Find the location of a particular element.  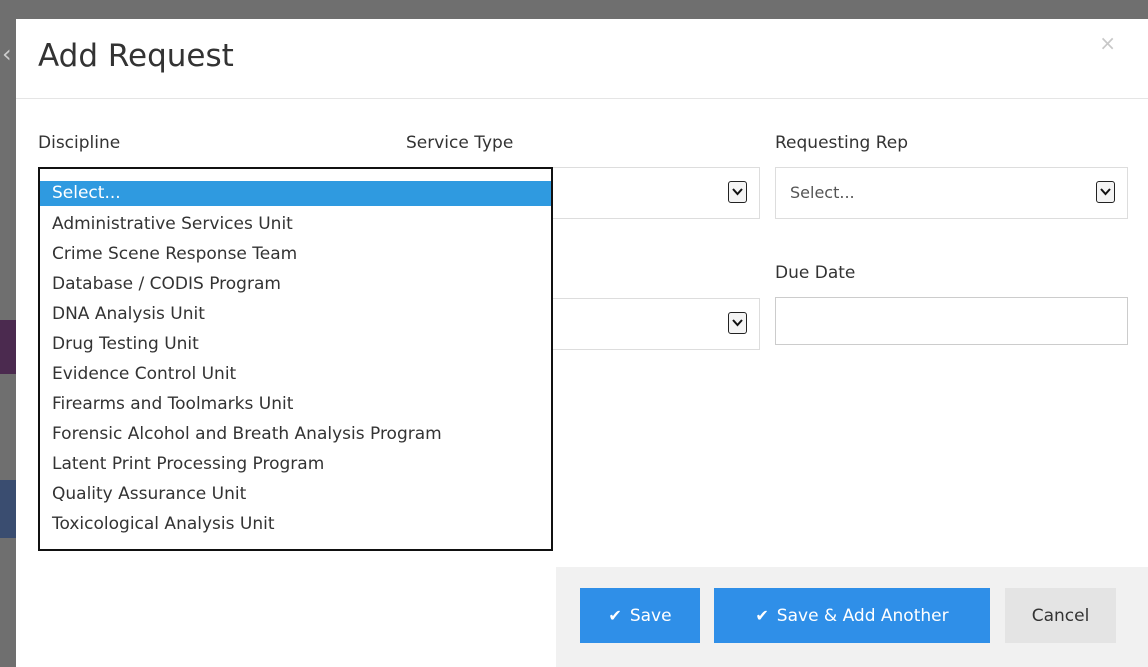

close-icon: × is located at coordinates (1107, 43).